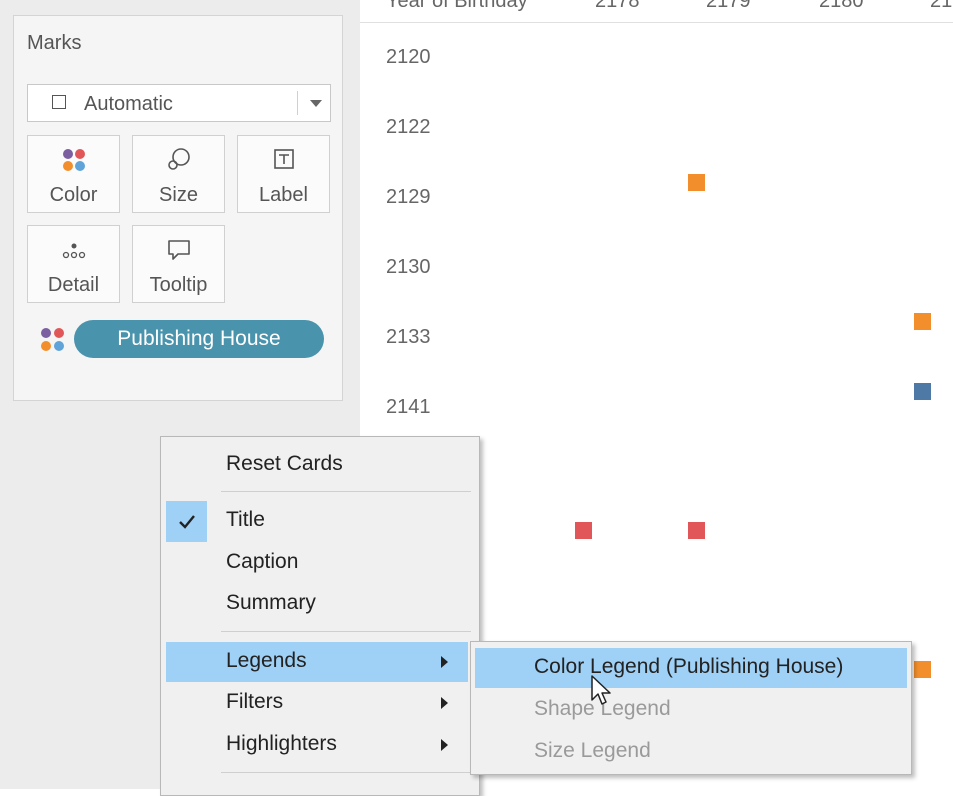 The image size is (953, 796). What do you see at coordinates (408, 337) in the screenshot?
I see `row-label: 2133` at bounding box center [408, 337].